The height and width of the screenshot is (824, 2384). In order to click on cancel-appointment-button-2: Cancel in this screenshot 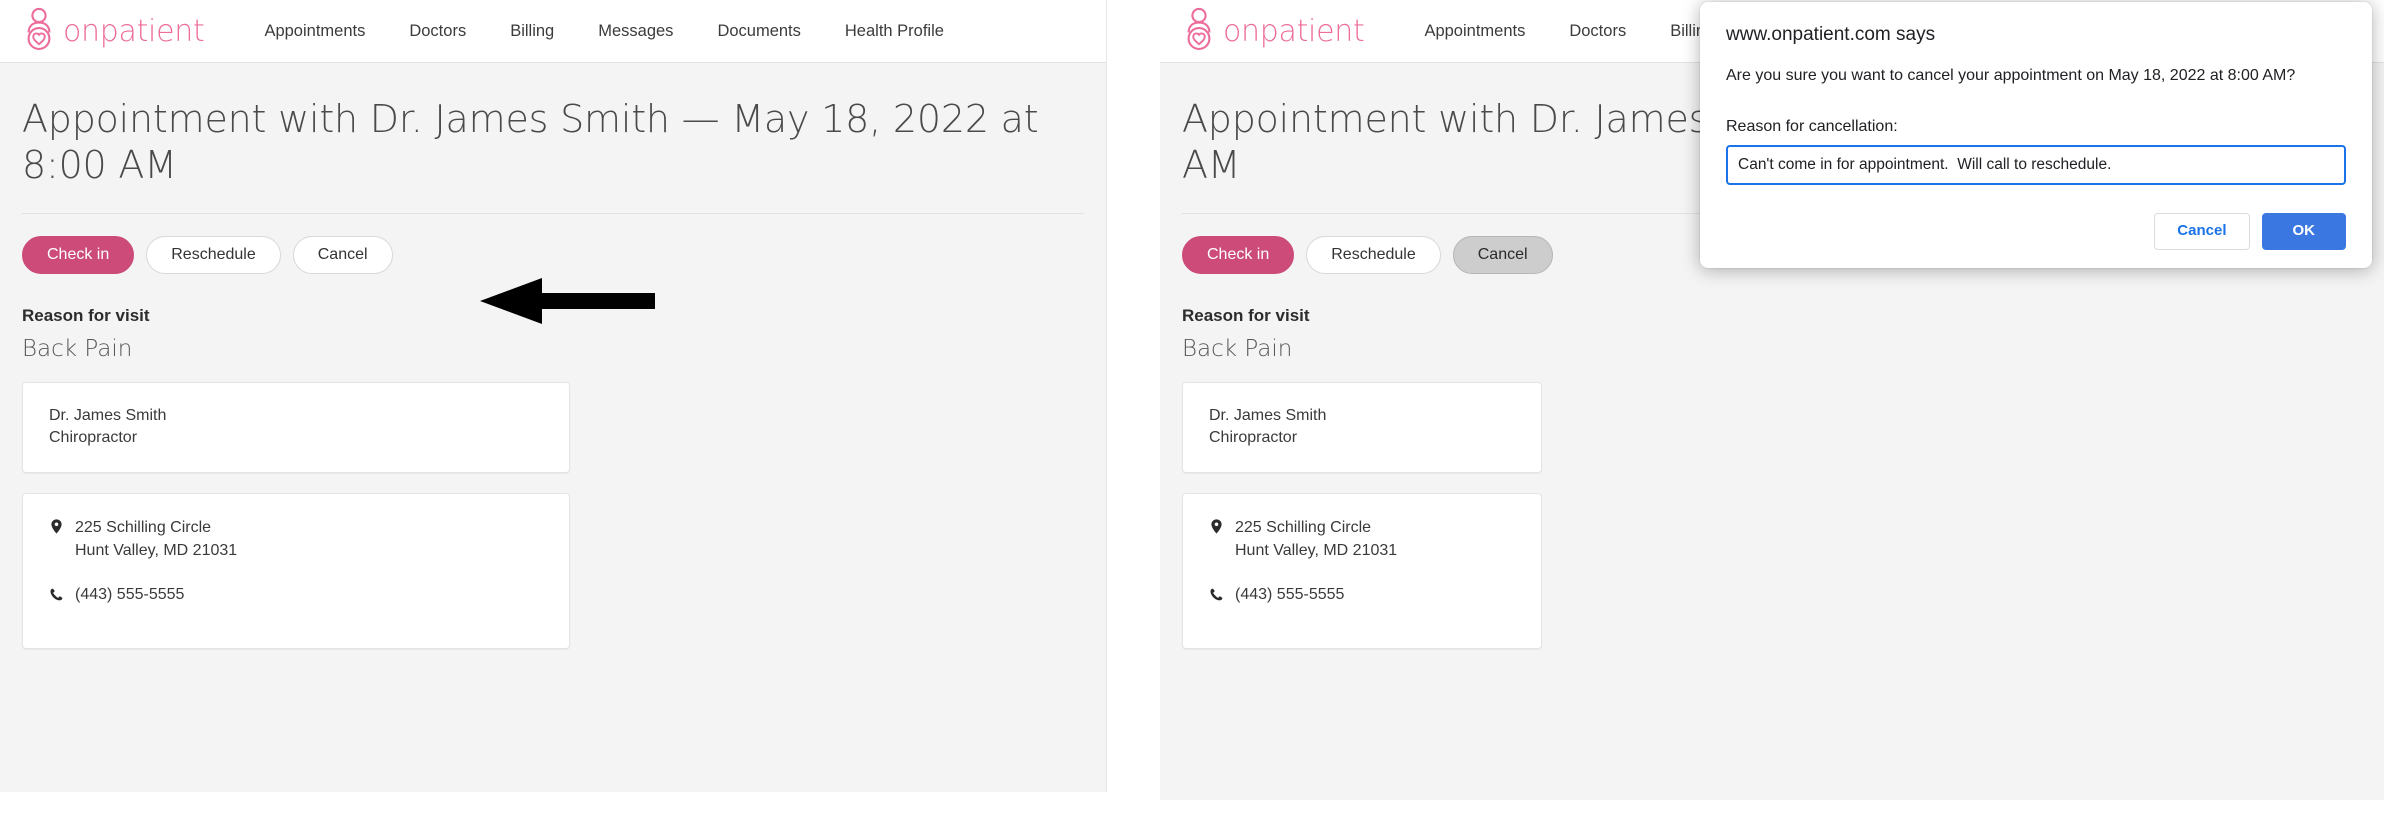, I will do `click(1502, 254)`.